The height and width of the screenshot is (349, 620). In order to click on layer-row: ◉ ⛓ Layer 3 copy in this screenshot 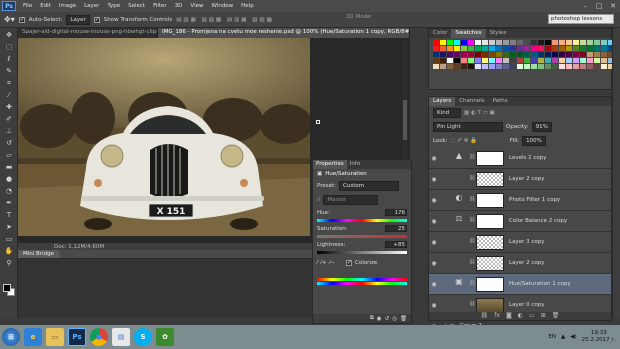, I will do `click(520, 242)`.